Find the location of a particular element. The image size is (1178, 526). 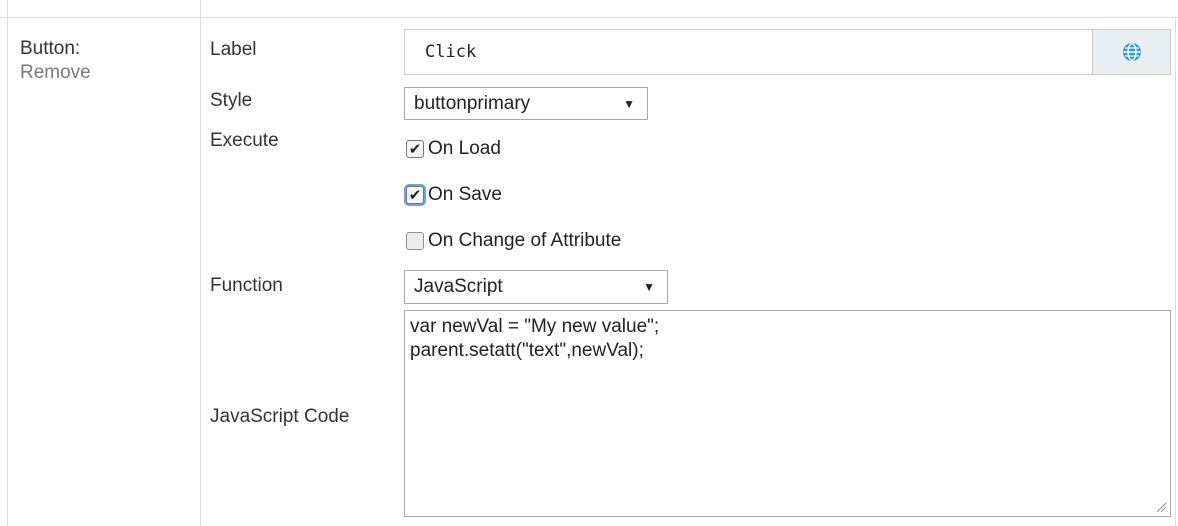

javascript-code-field-label: JavaScript Code is located at coordinates (280, 416).